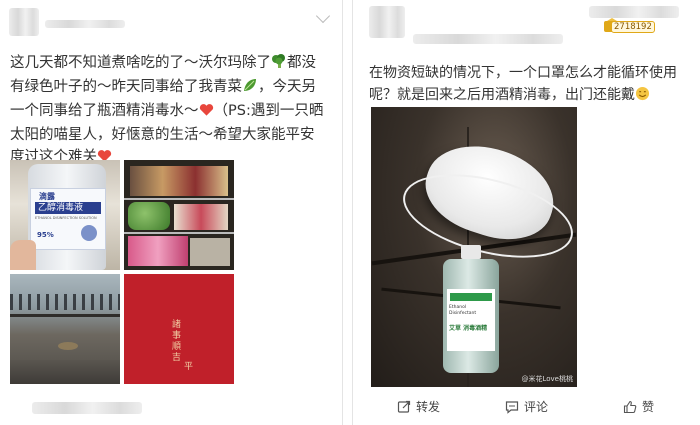  I want to click on watermark: @米花Love桃桃, so click(547, 379).